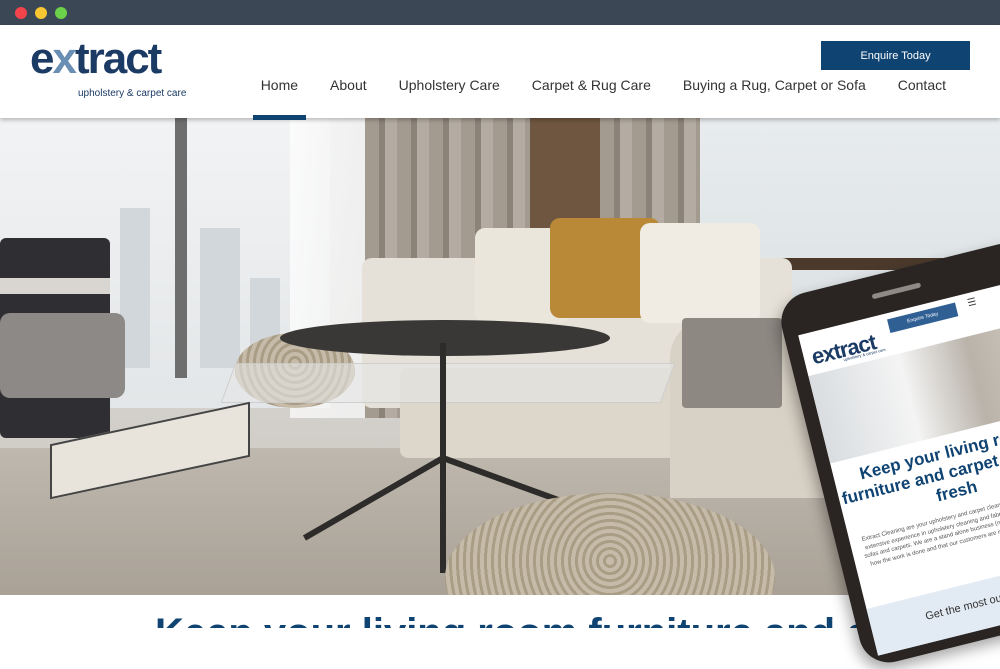  Describe the element at coordinates (132, 93) in the screenshot. I see `logo-tagline: upholstery & carpet care` at that location.